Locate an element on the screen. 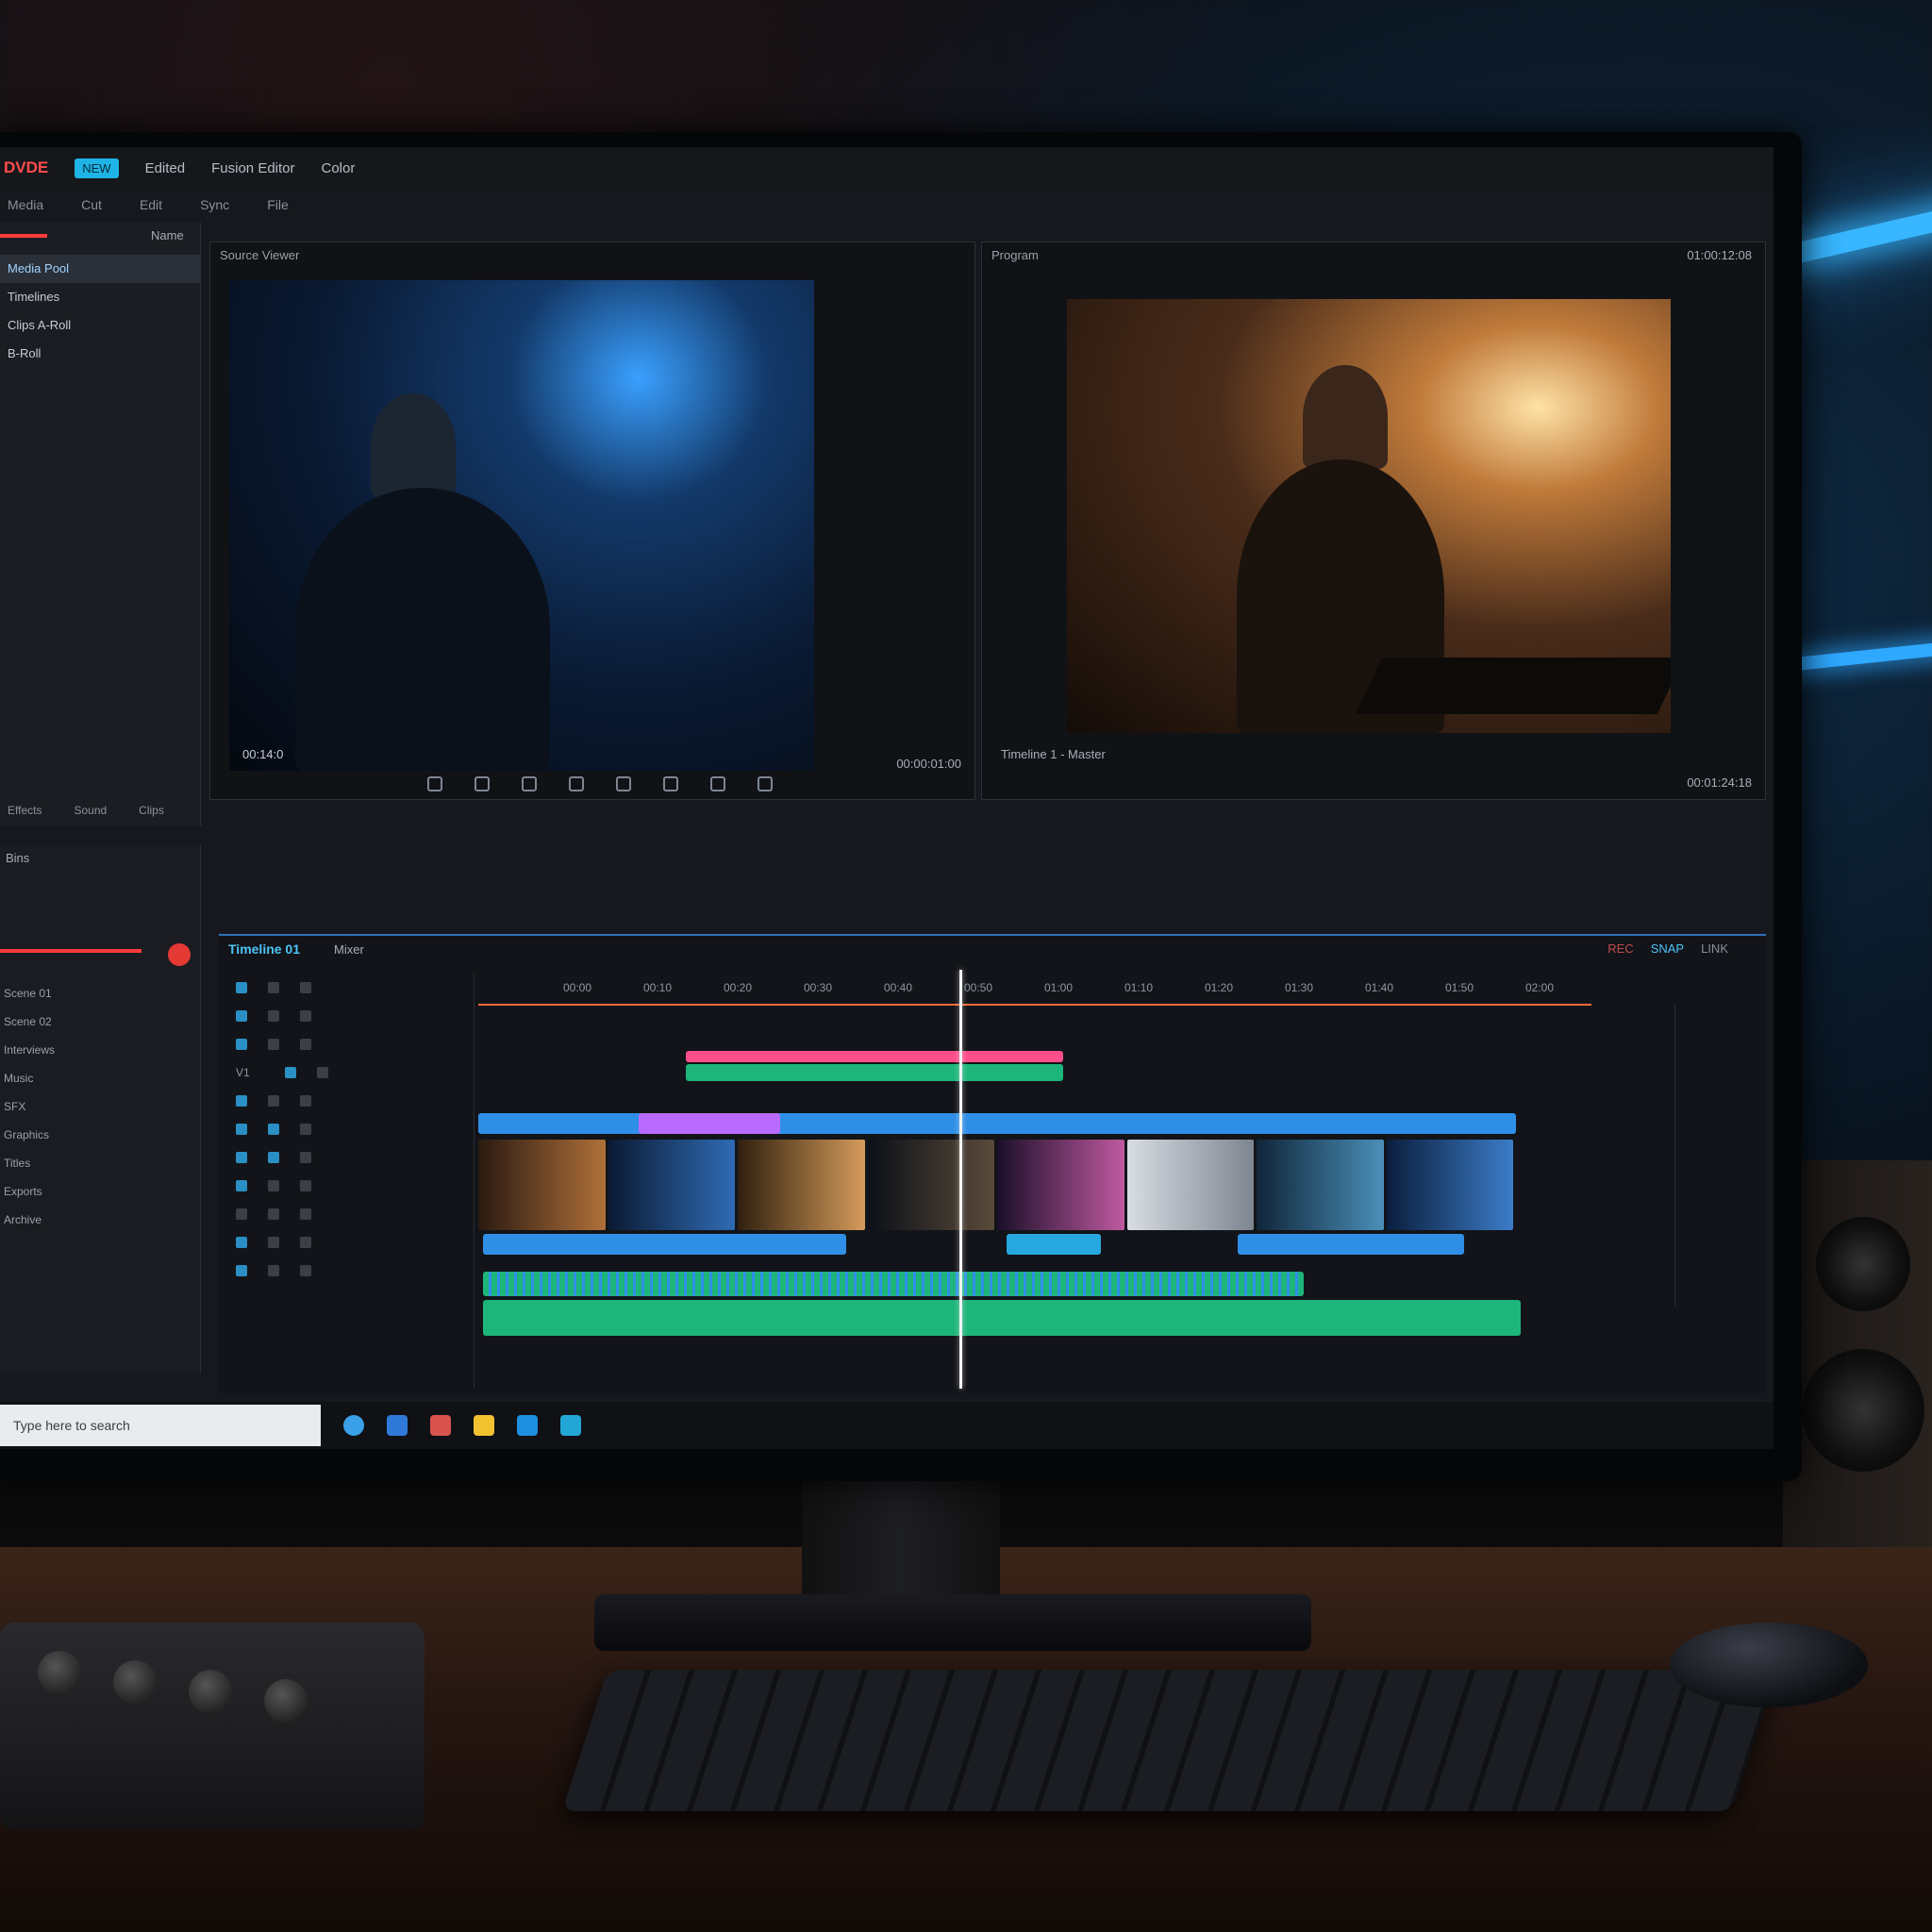 Image resolution: width=1932 pixels, height=1932 pixels. tab-file: File is located at coordinates (278, 205).